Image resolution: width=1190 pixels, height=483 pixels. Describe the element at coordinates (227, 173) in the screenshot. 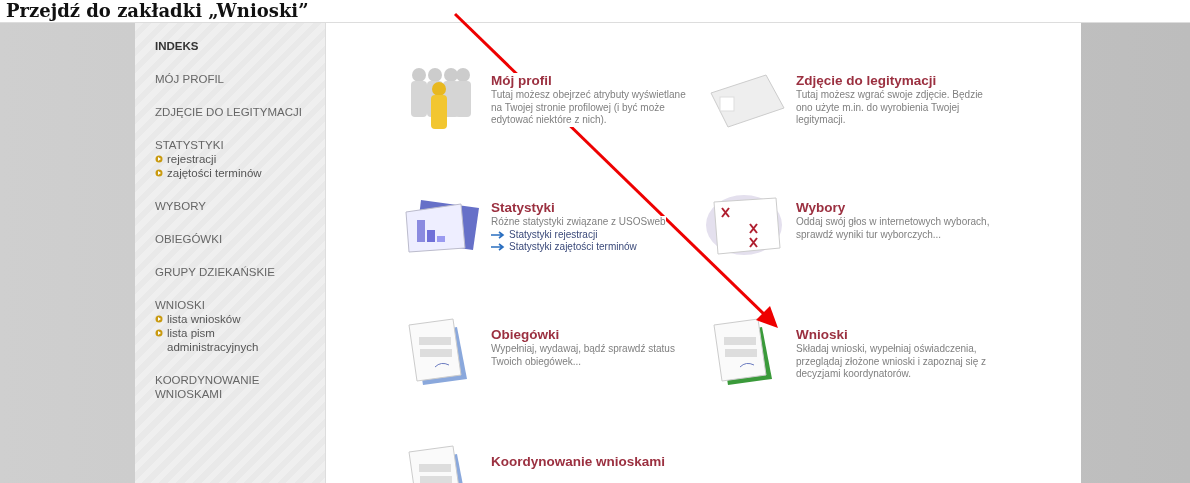

I see `sidebar-subitem: zajętości terminów` at that location.